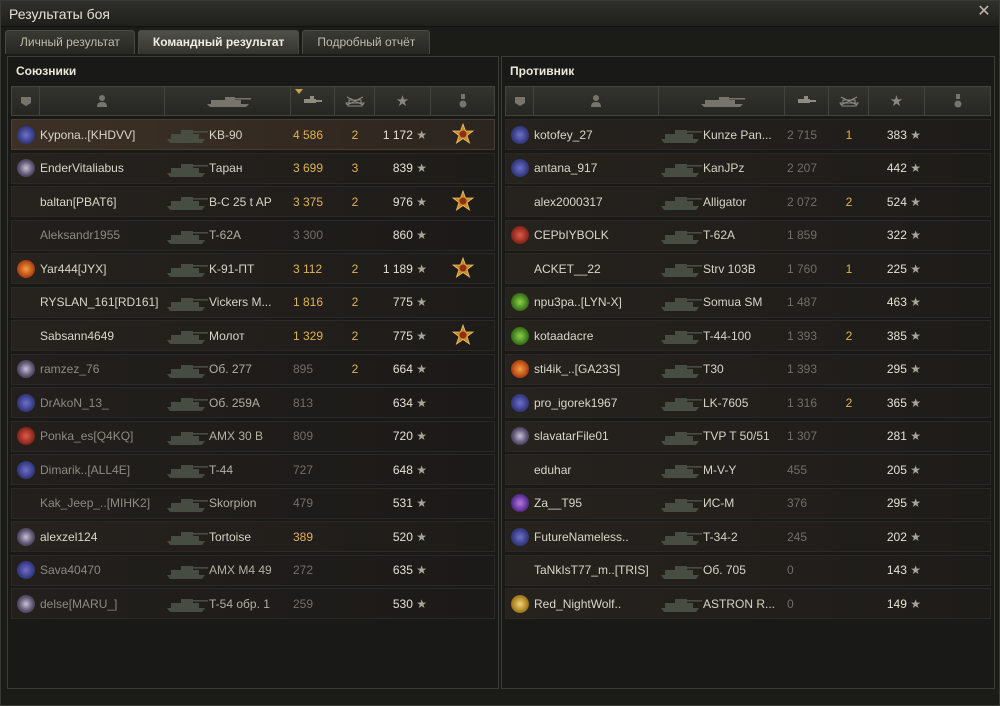 This screenshot has width=1000, height=706. I want to click on player-name: antana_917, so click(596, 168).